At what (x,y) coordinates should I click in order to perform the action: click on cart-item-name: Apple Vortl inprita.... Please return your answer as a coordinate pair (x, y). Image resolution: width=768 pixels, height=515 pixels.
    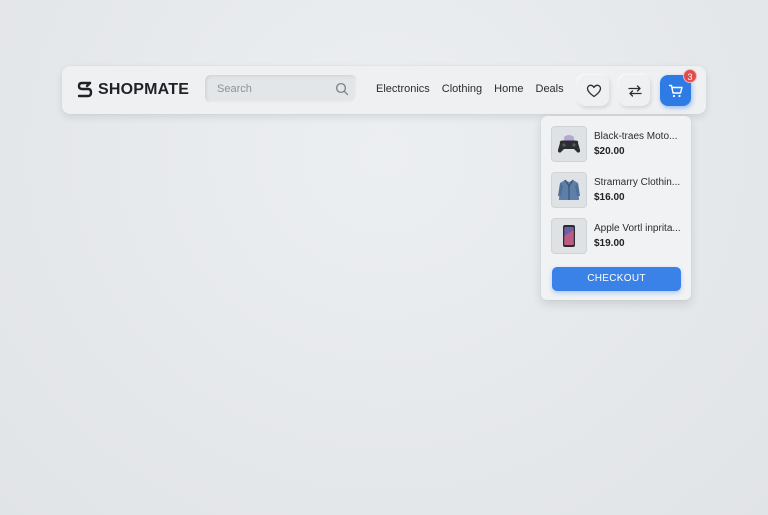
    Looking at the image, I should click on (637, 228).